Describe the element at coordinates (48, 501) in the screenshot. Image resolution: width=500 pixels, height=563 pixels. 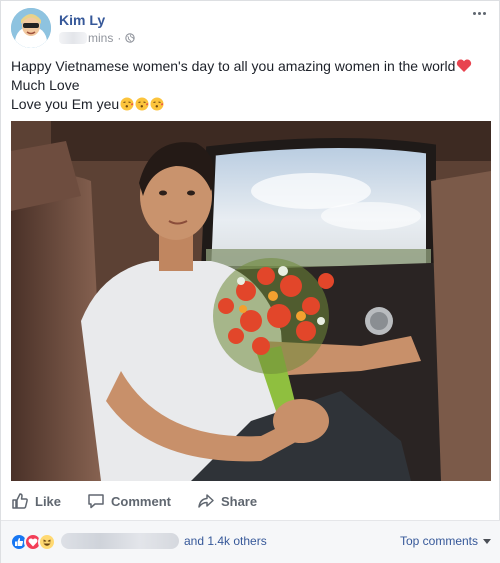
I see `like-label: Like` at that location.